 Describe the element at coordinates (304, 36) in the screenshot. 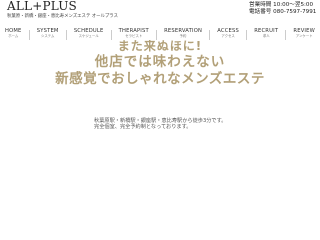

I see `nav-sublabel: アンケート` at that location.